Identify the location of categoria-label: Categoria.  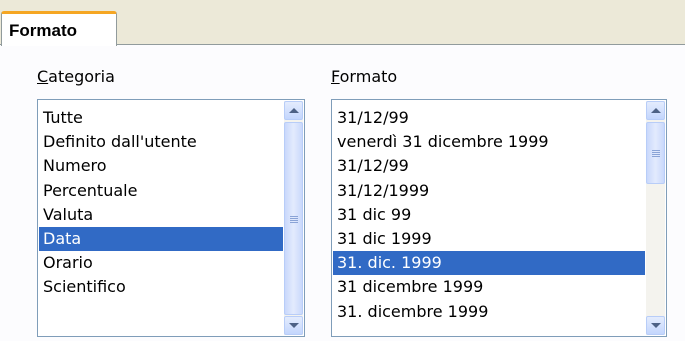
(76, 76).